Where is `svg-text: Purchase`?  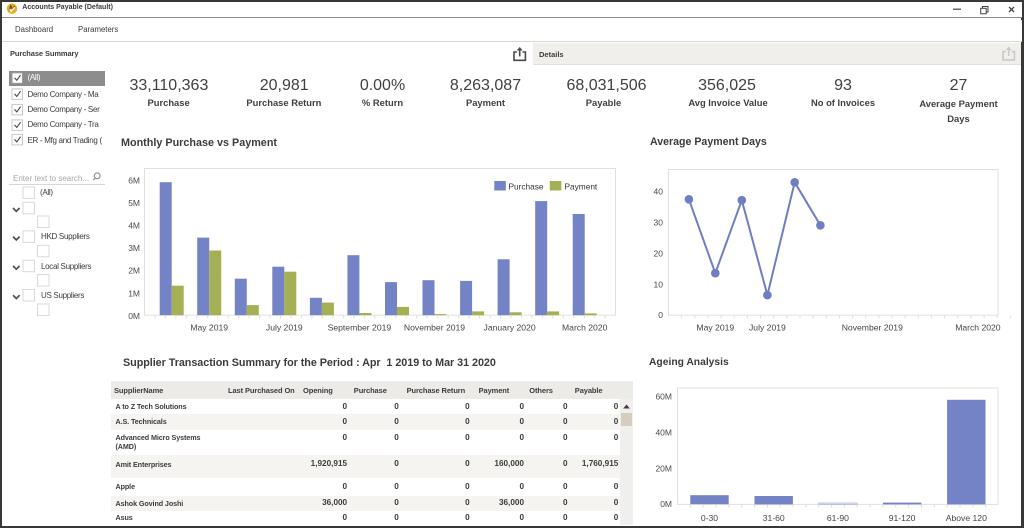
svg-text: Purchase is located at coordinates (526, 186).